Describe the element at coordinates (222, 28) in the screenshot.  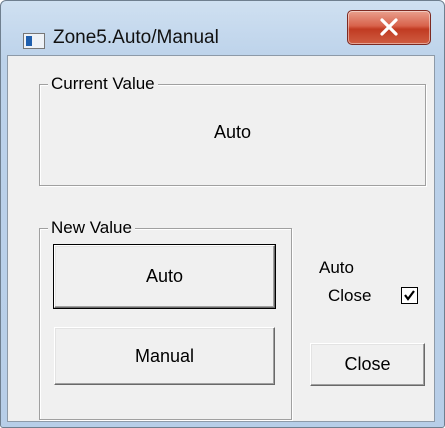
I see `title-bar: Zone5.Auto/Manual` at that location.